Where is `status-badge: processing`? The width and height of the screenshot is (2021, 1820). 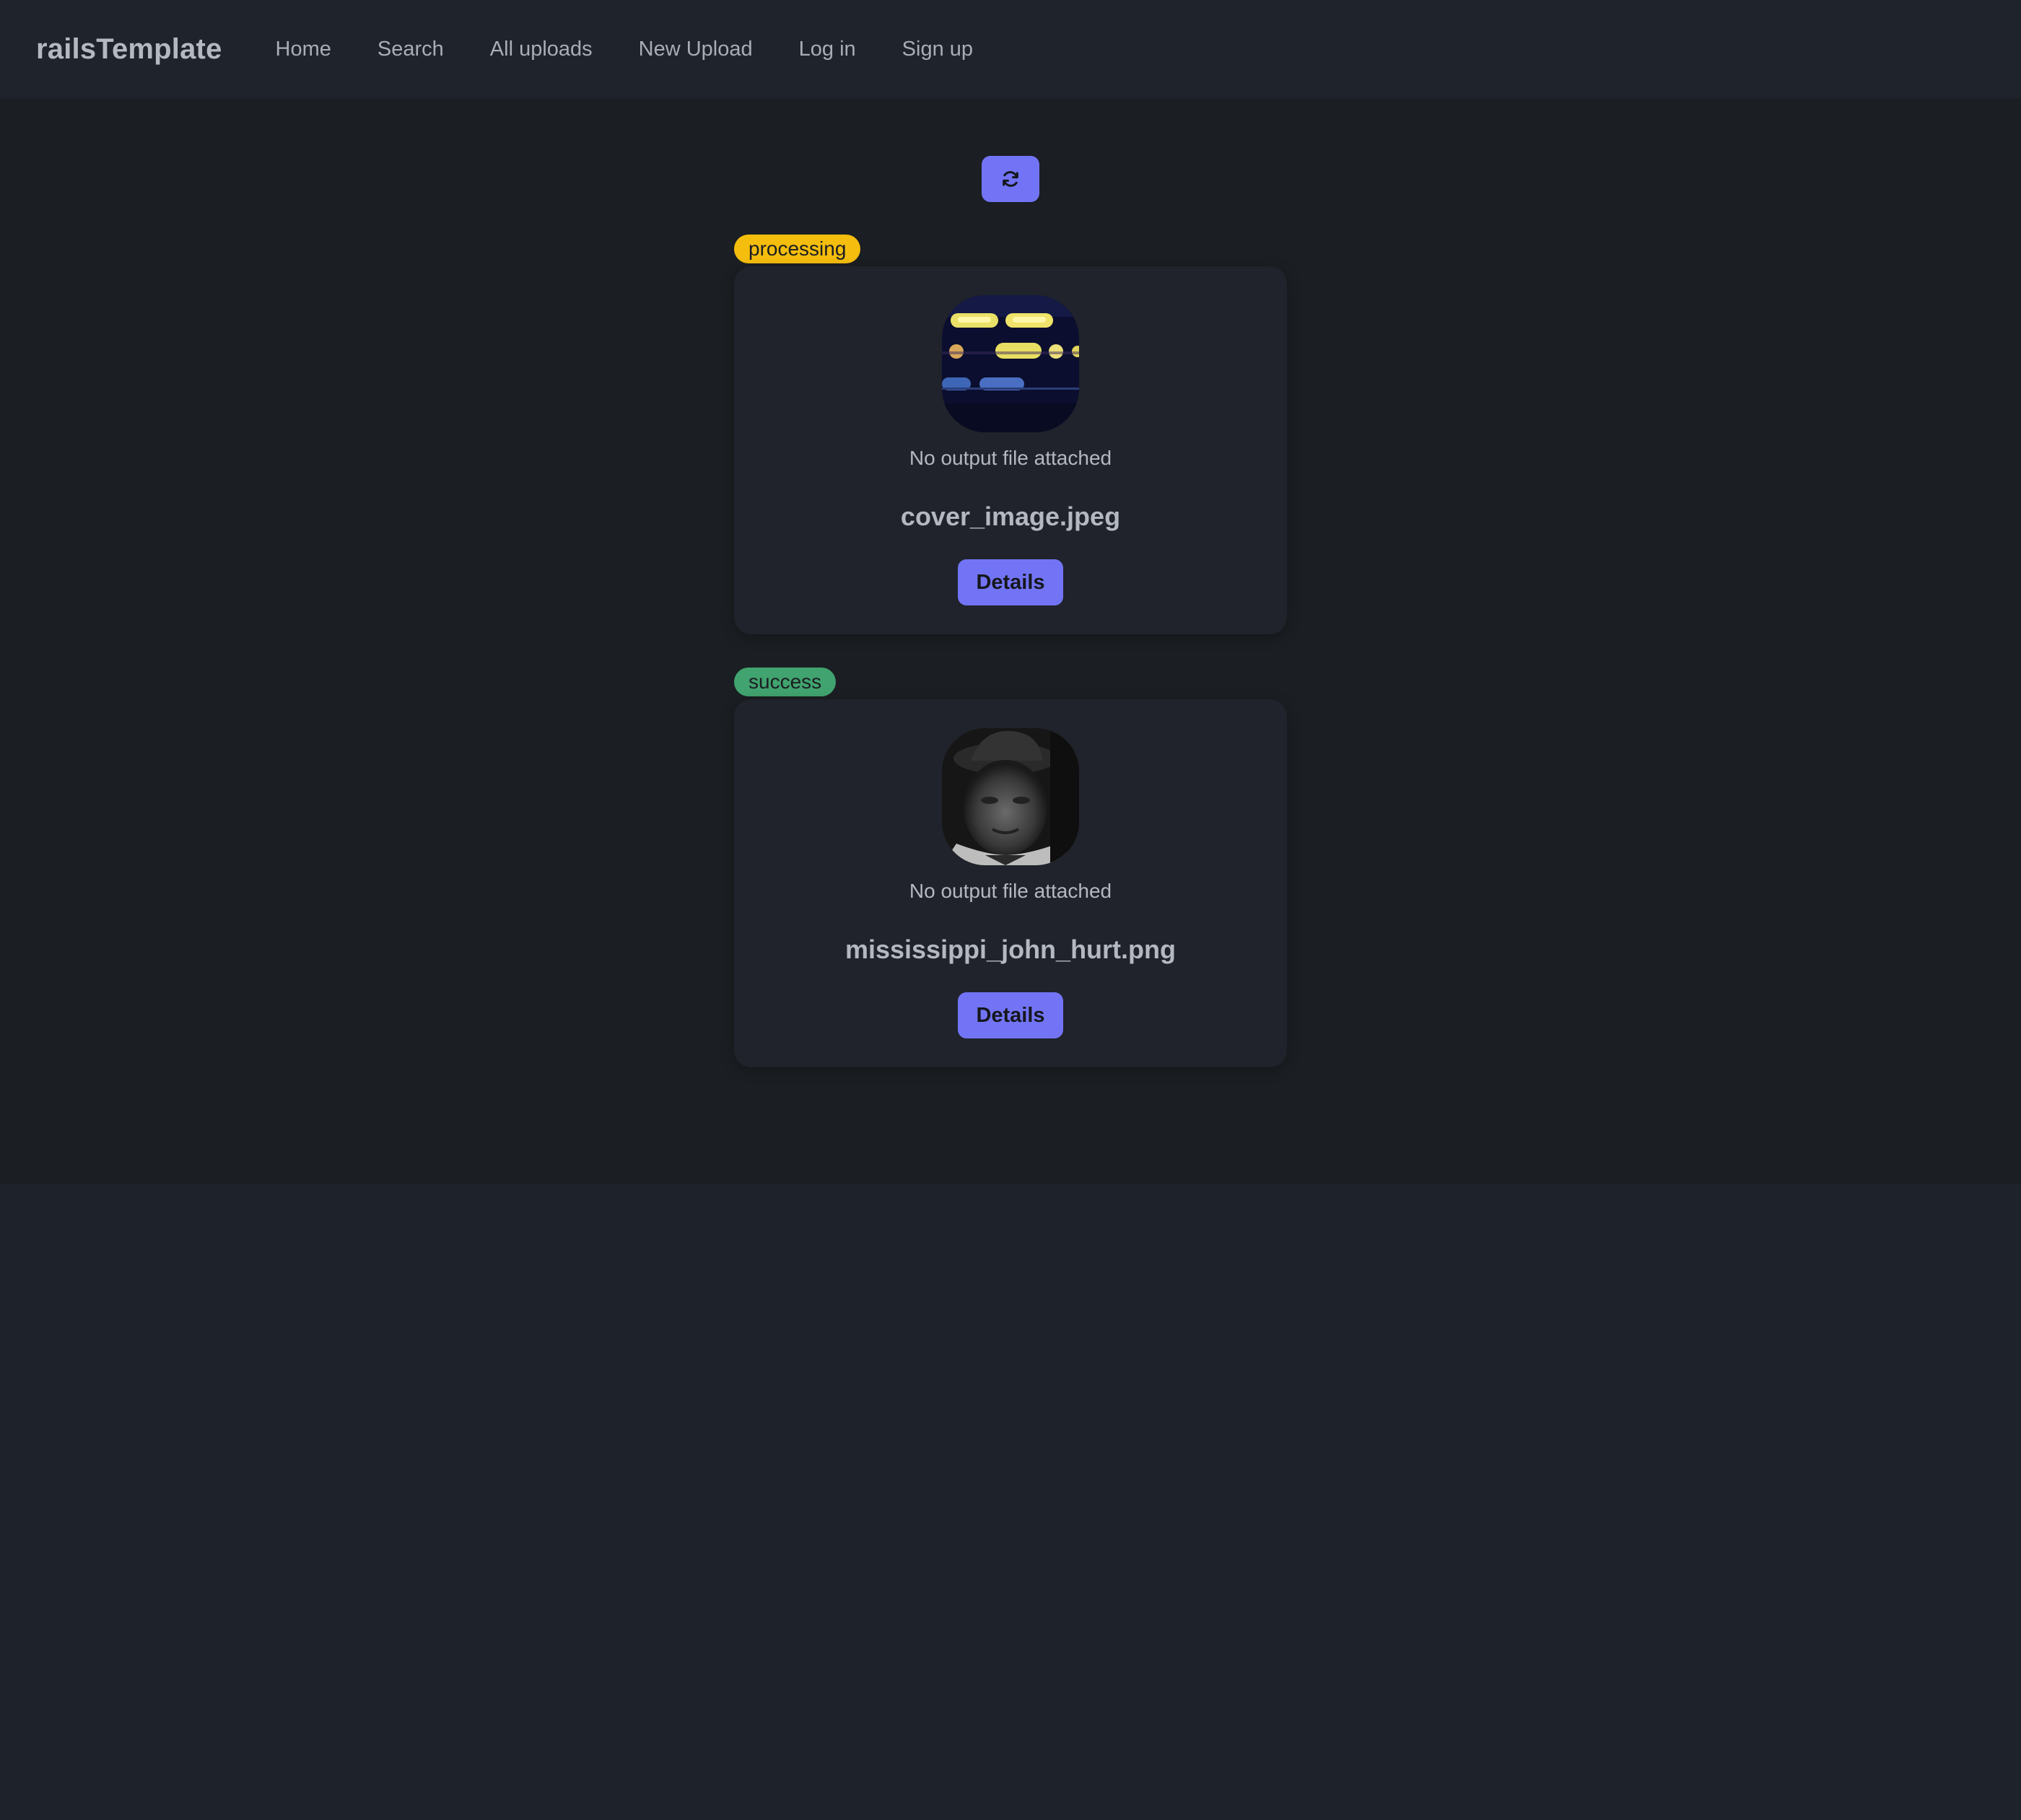 status-badge: processing is located at coordinates (797, 249).